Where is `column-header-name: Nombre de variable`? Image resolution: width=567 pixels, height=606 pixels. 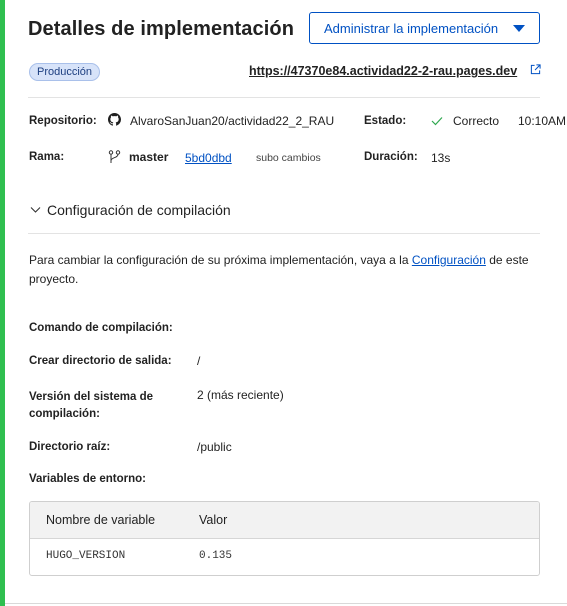
column-header-name: Nombre de variable is located at coordinates (101, 520).